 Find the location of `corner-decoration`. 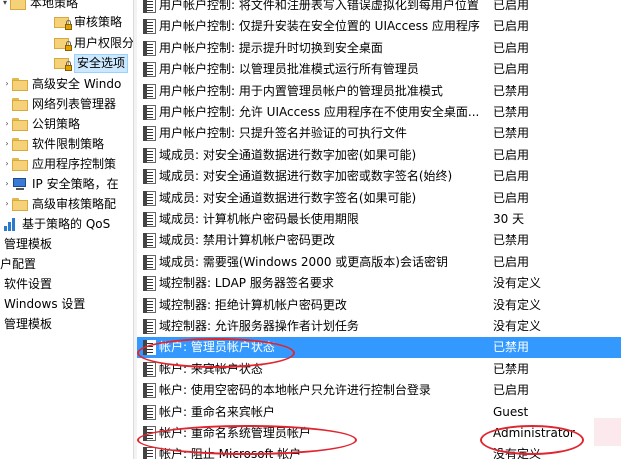

corner-decoration is located at coordinates (607, 432).